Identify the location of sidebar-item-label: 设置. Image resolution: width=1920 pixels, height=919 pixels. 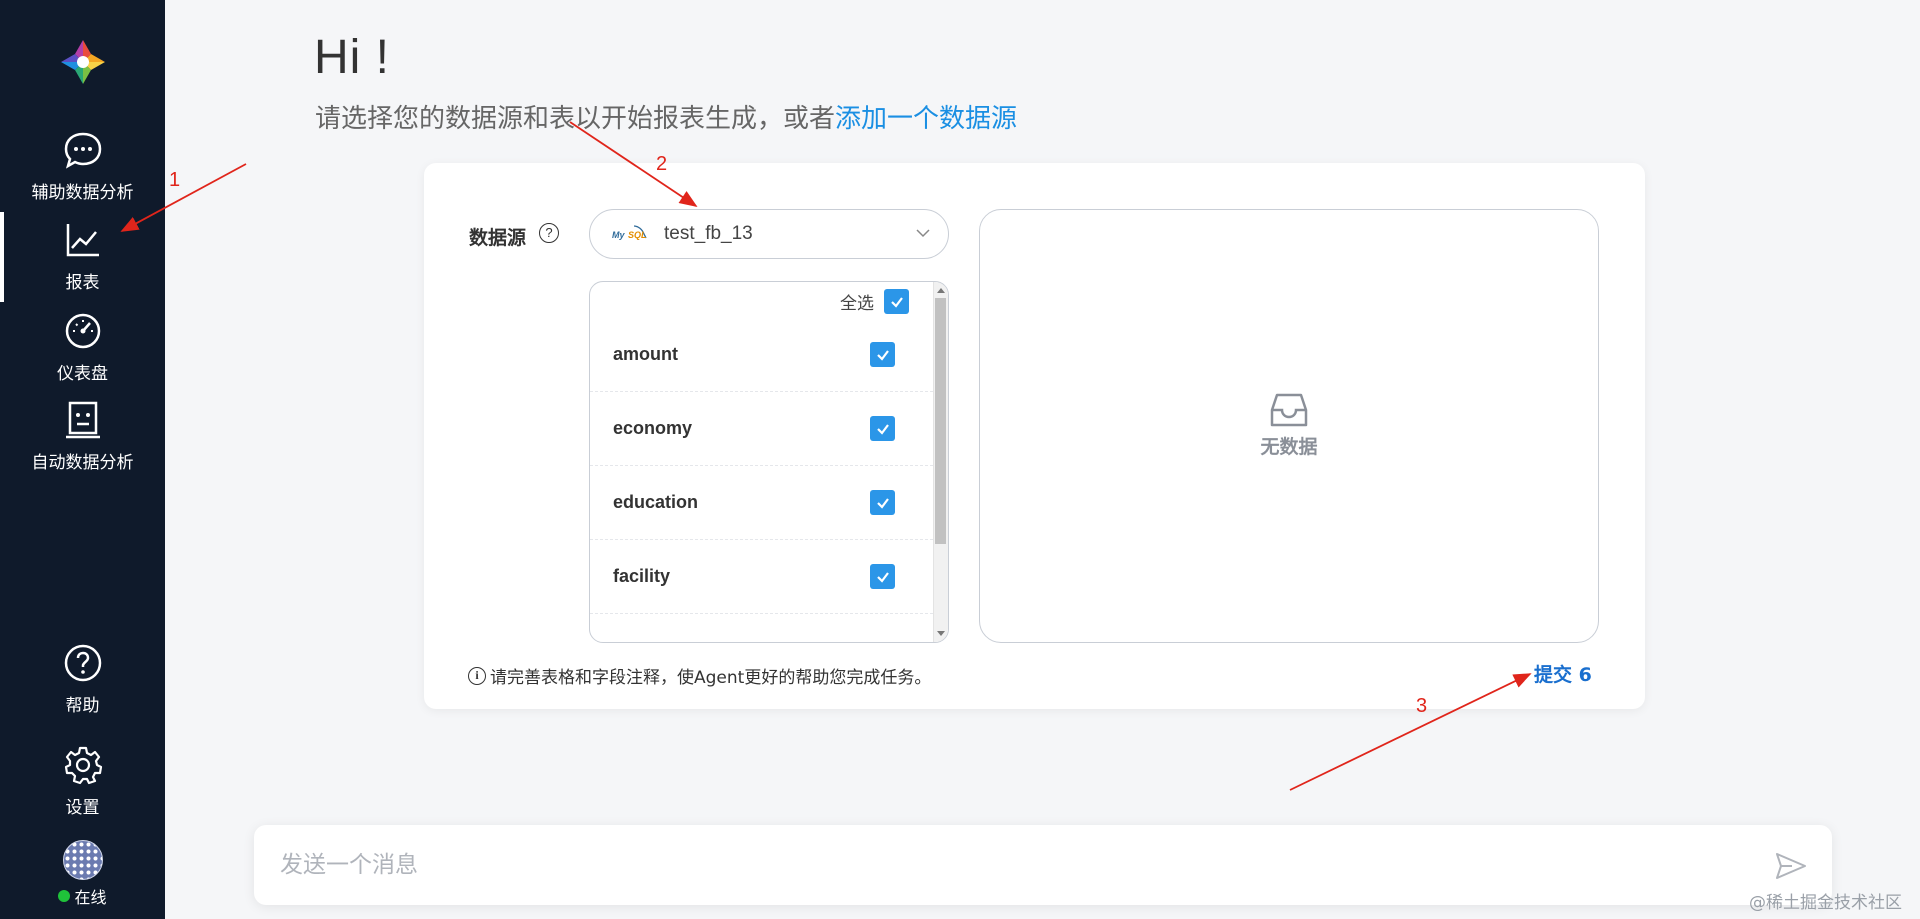
(82, 807).